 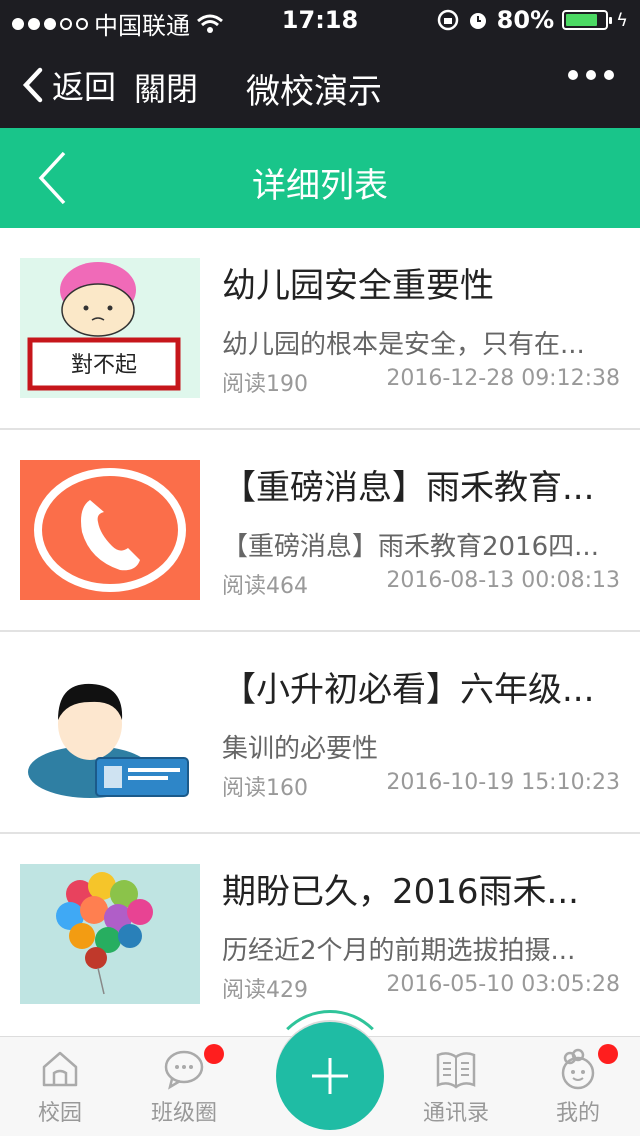 I want to click on rotation-lock-icon, so click(x=447, y=20).